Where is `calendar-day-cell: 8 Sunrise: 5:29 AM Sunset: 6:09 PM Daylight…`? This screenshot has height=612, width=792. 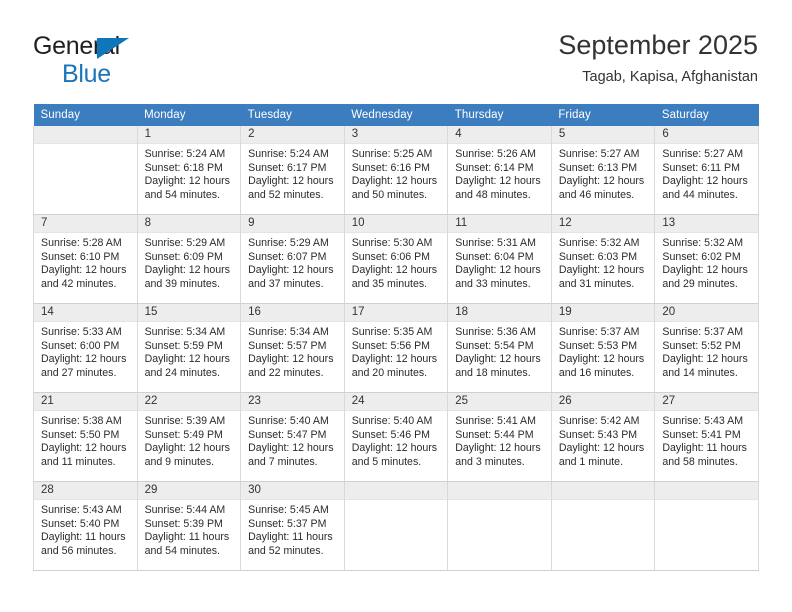
calendar-day-cell: 8 Sunrise: 5:29 AM Sunset: 6:09 PM Daylight… is located at coordinates (189, 259).